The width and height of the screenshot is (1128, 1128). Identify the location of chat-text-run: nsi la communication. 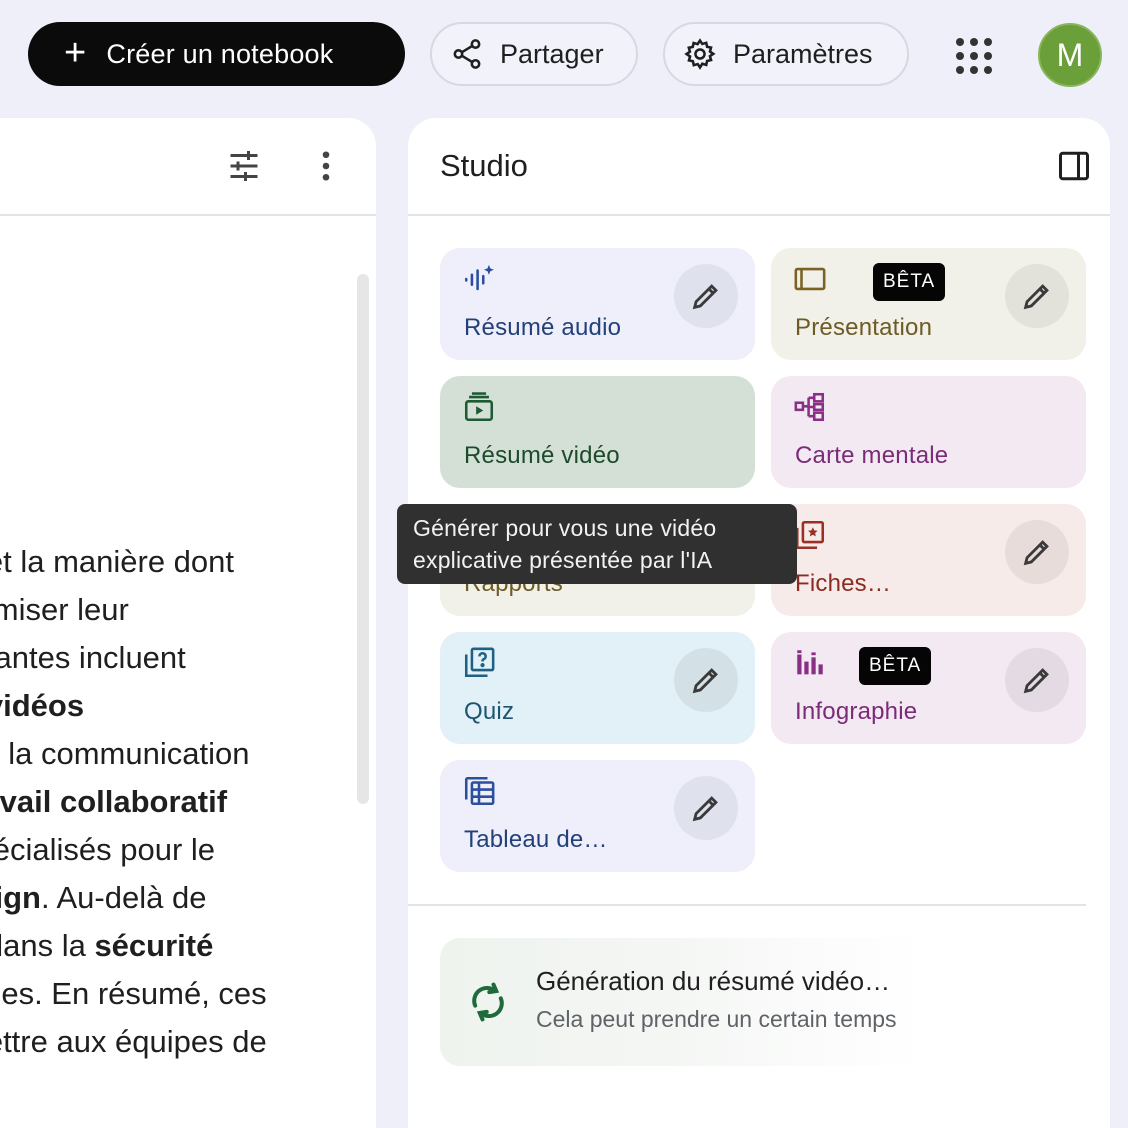
(125, 753).